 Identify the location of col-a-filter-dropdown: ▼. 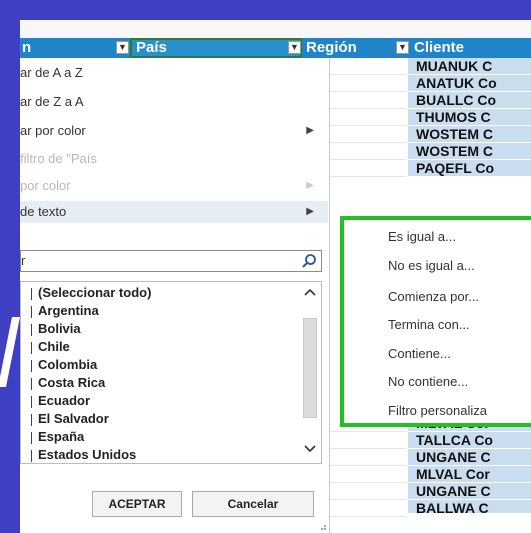
(122, 47).